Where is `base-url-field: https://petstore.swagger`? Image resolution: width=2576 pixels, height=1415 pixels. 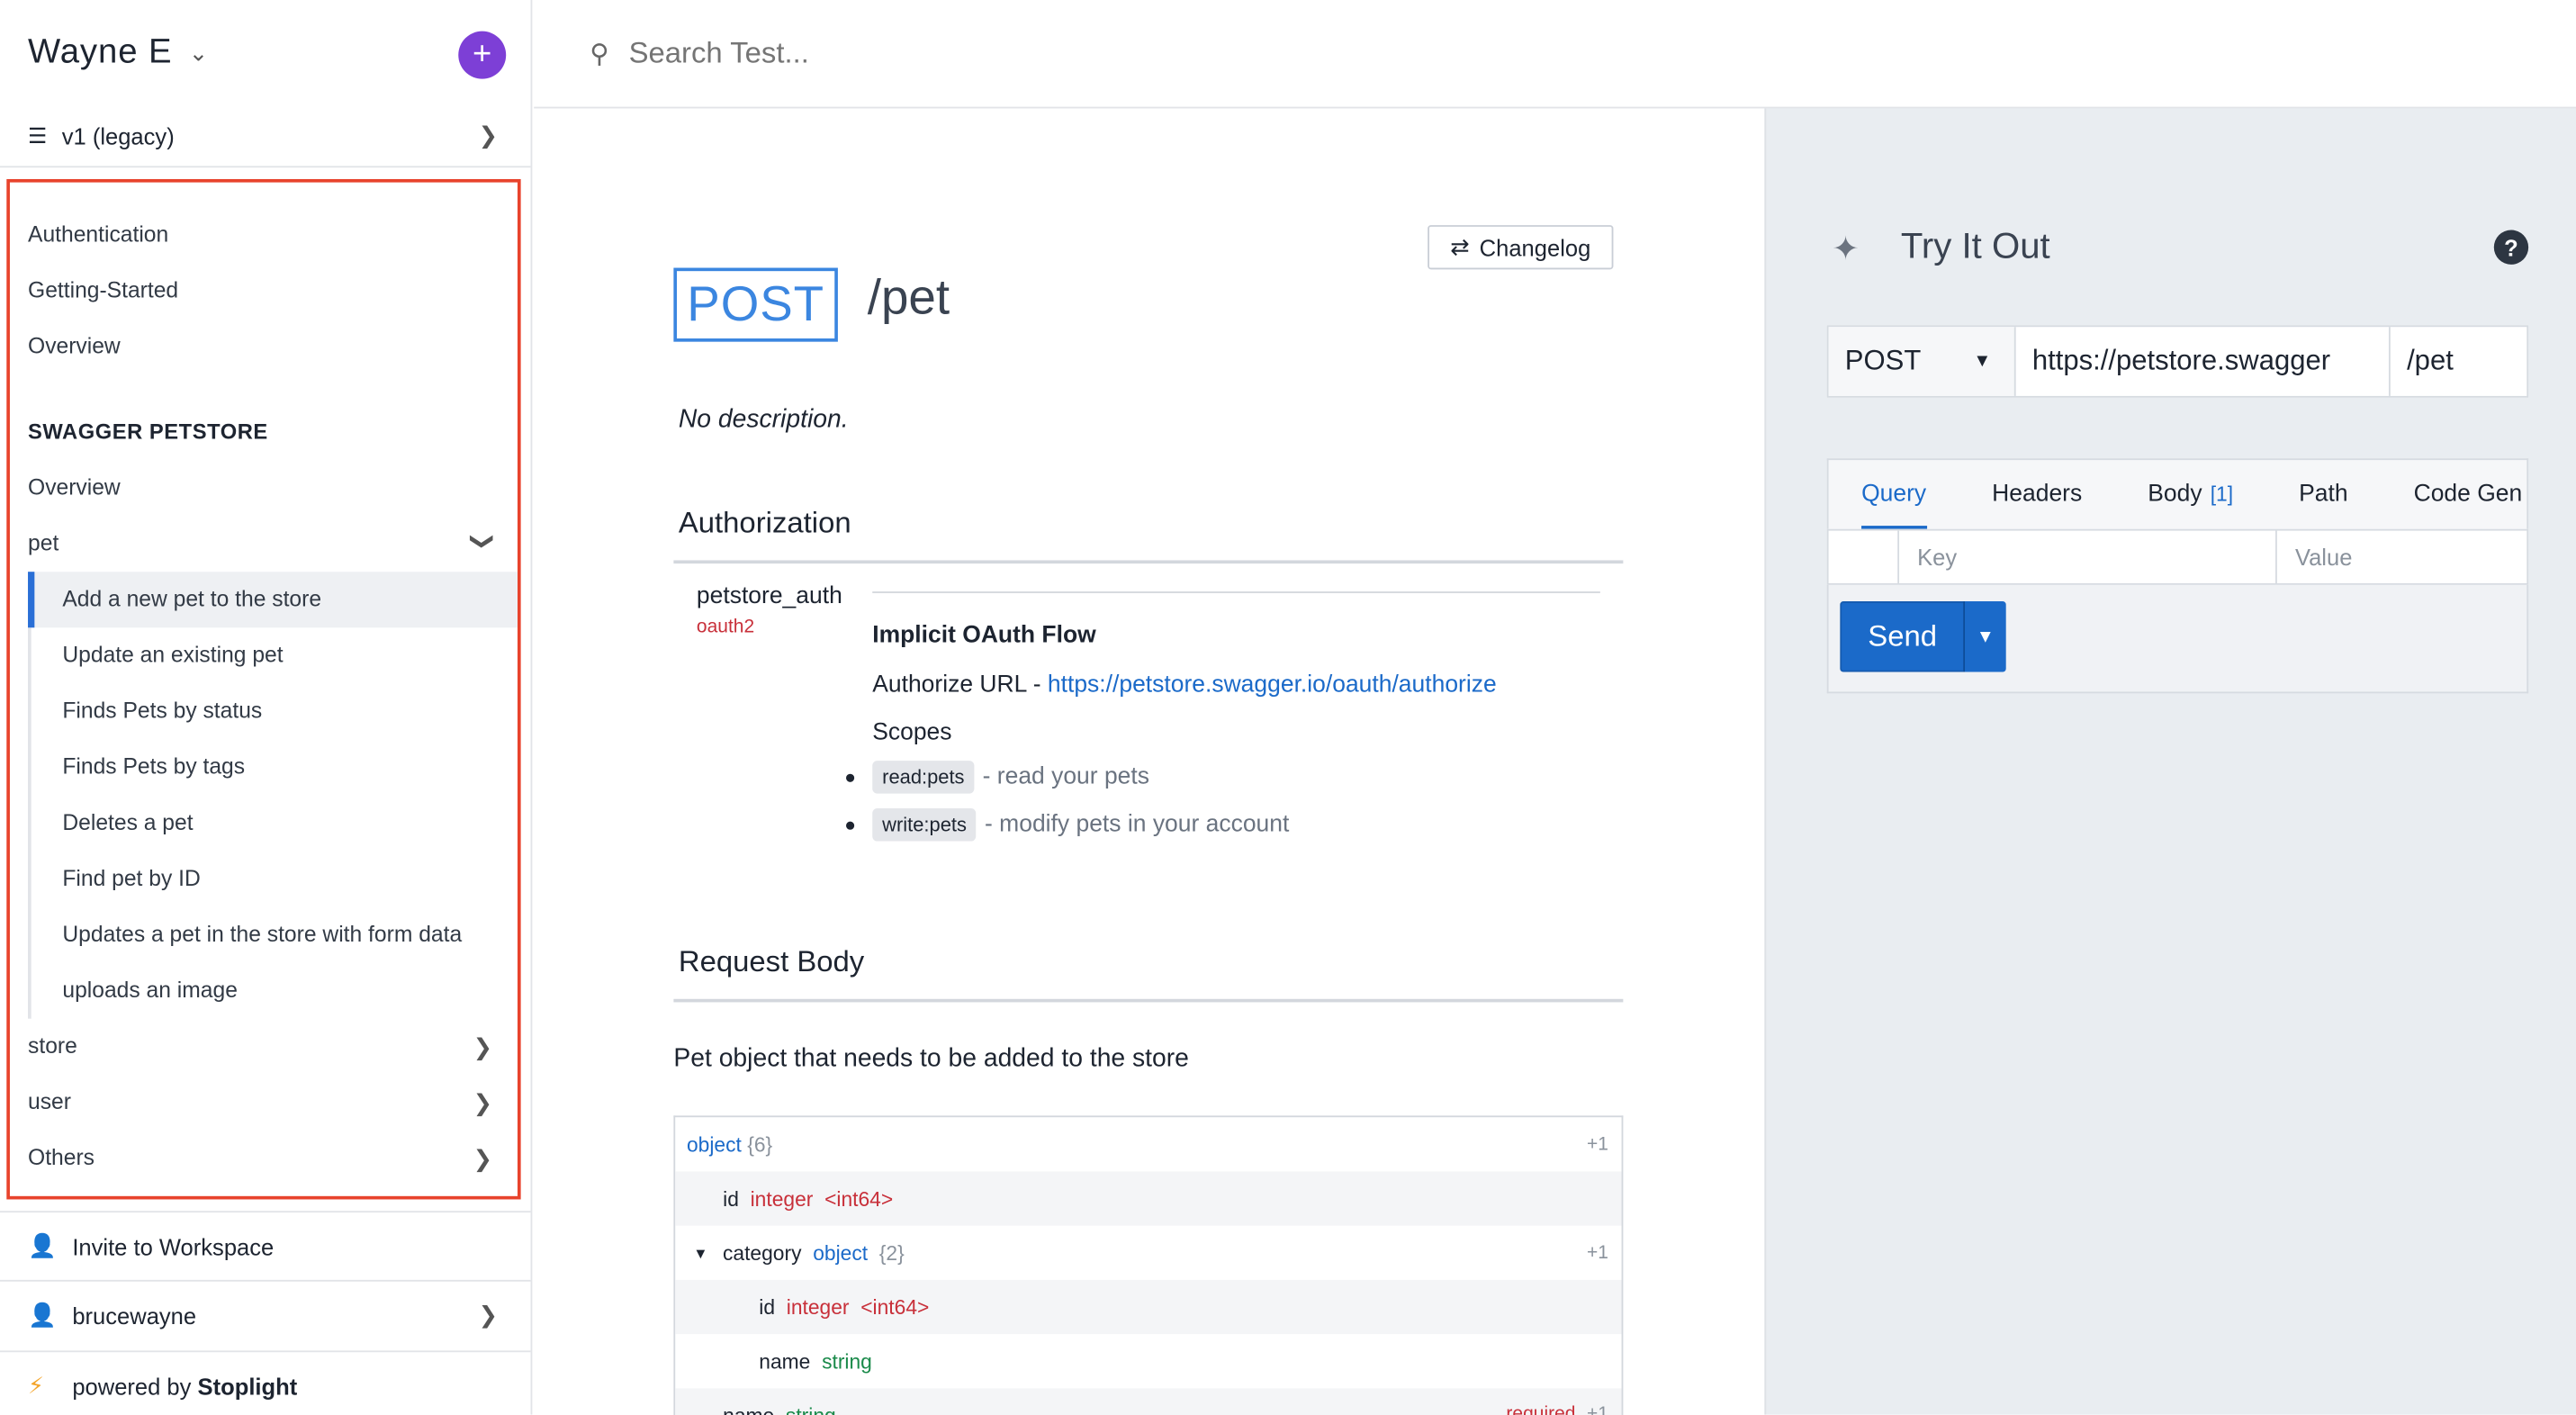 base-url-field: https://petstore.swagger is located at coordinates (2203, 361).